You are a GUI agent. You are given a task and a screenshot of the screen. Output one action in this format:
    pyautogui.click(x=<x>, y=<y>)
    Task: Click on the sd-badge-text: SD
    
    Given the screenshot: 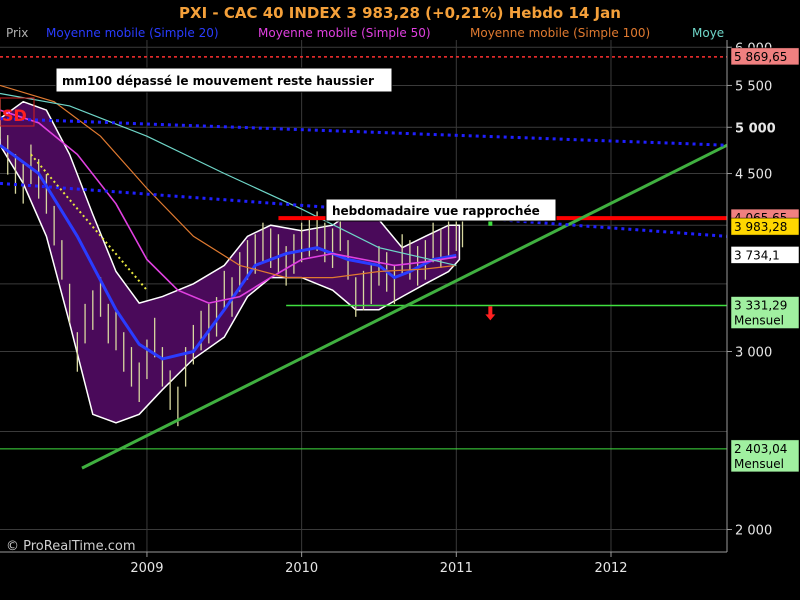 What is the action you would take?
    pyautogui.click(x=14, y=115)
    